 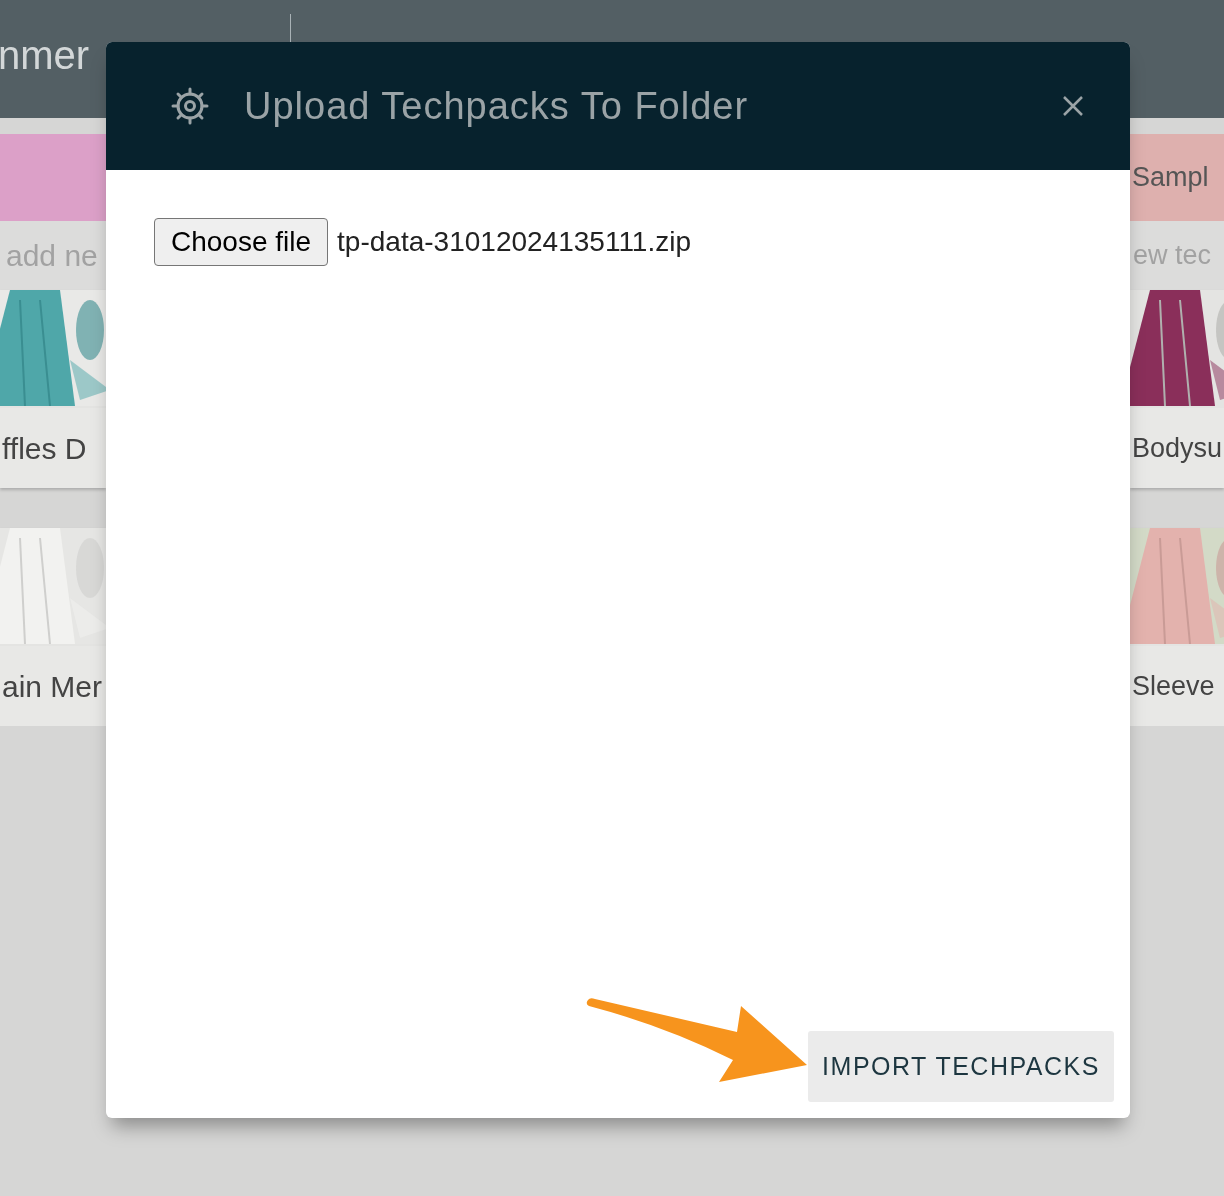 I want to click on card-title: ffles D, so click(x=44, y=448).